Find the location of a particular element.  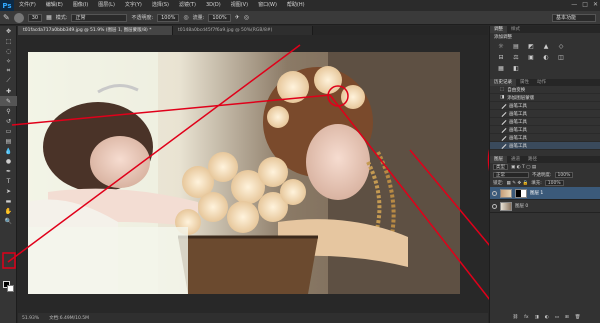

brightness-icon: ☼ is located at coordinates (501, 47).